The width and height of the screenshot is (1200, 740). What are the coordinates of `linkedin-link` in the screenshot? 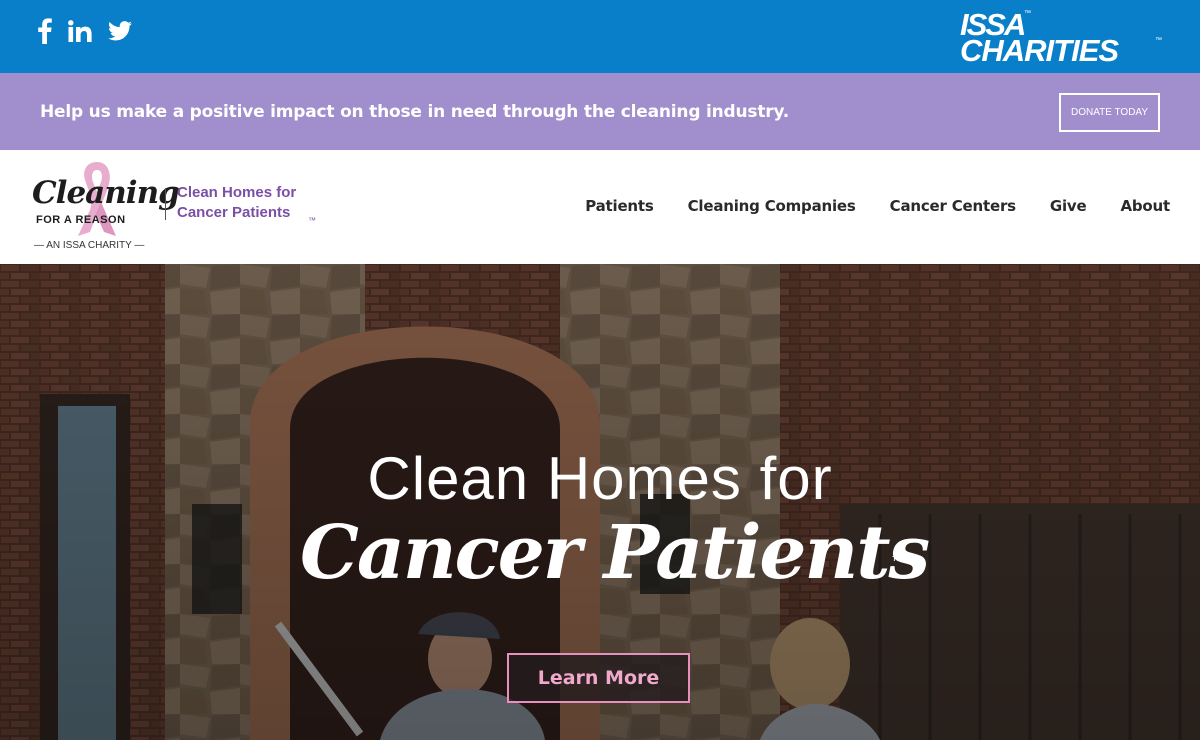 It's located at (80, 33).